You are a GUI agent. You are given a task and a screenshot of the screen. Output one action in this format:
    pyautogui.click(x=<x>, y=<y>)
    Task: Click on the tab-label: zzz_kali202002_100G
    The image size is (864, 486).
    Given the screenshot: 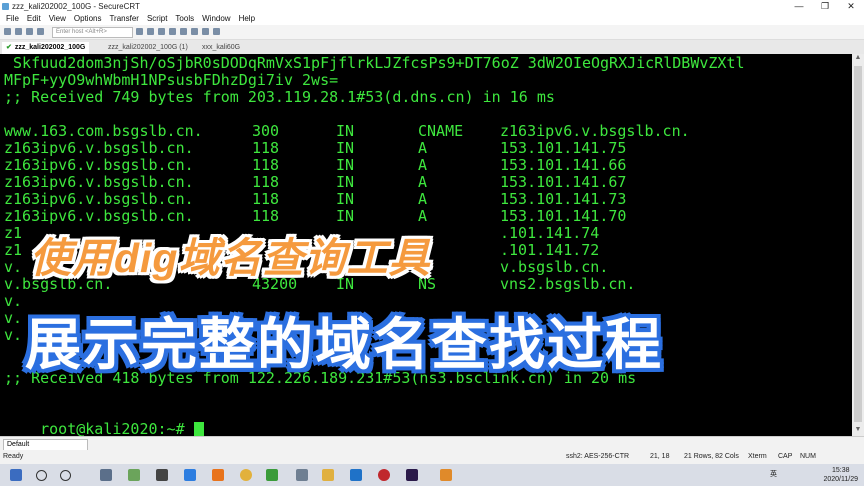 What is the action you would take?
    pyautogui.click(x=50, y=47)
    